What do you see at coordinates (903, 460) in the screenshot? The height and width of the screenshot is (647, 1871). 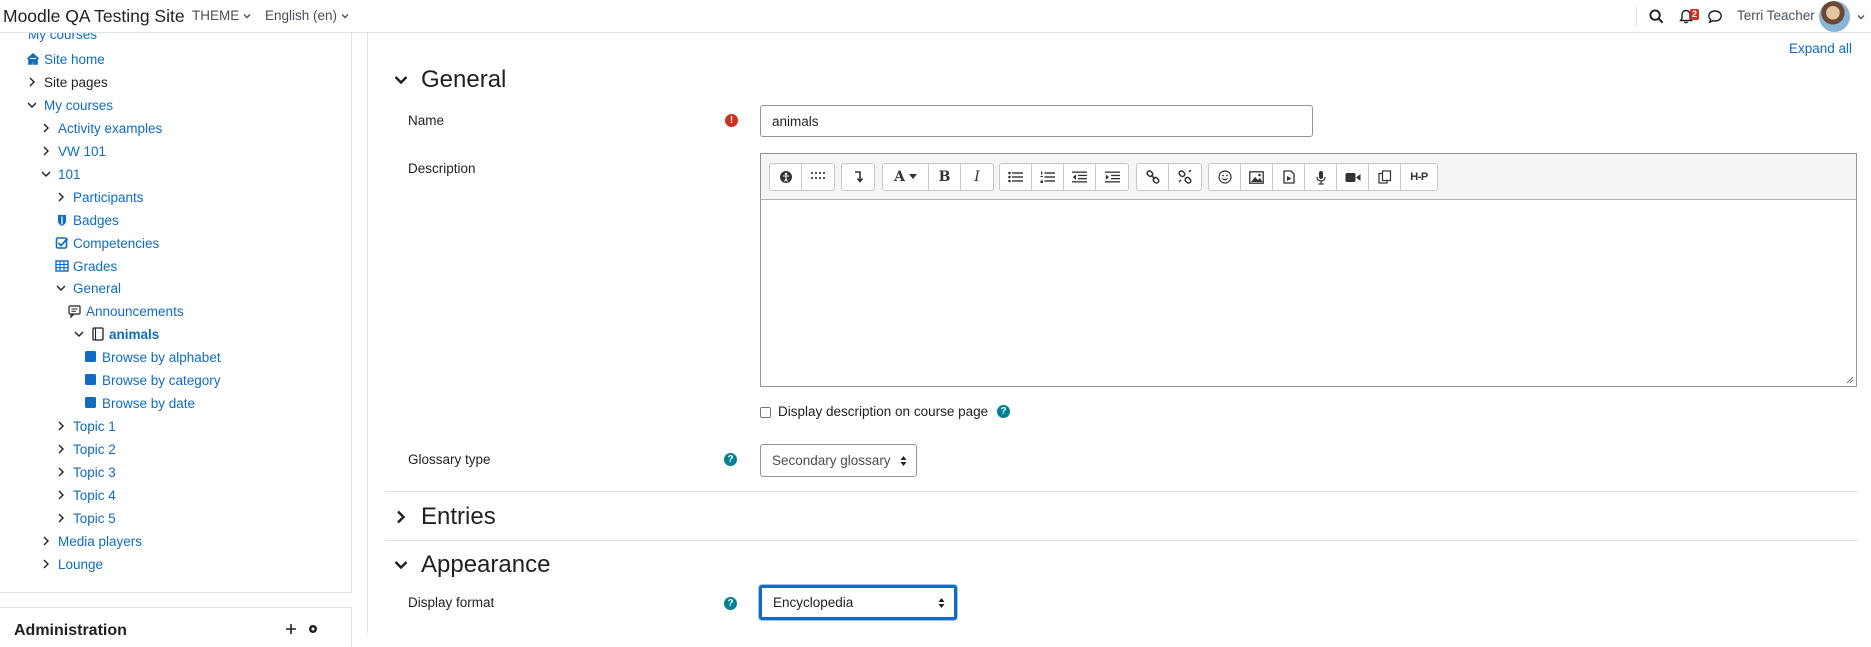 I see `select-arrows-icon` at bounding box center [903, 460].